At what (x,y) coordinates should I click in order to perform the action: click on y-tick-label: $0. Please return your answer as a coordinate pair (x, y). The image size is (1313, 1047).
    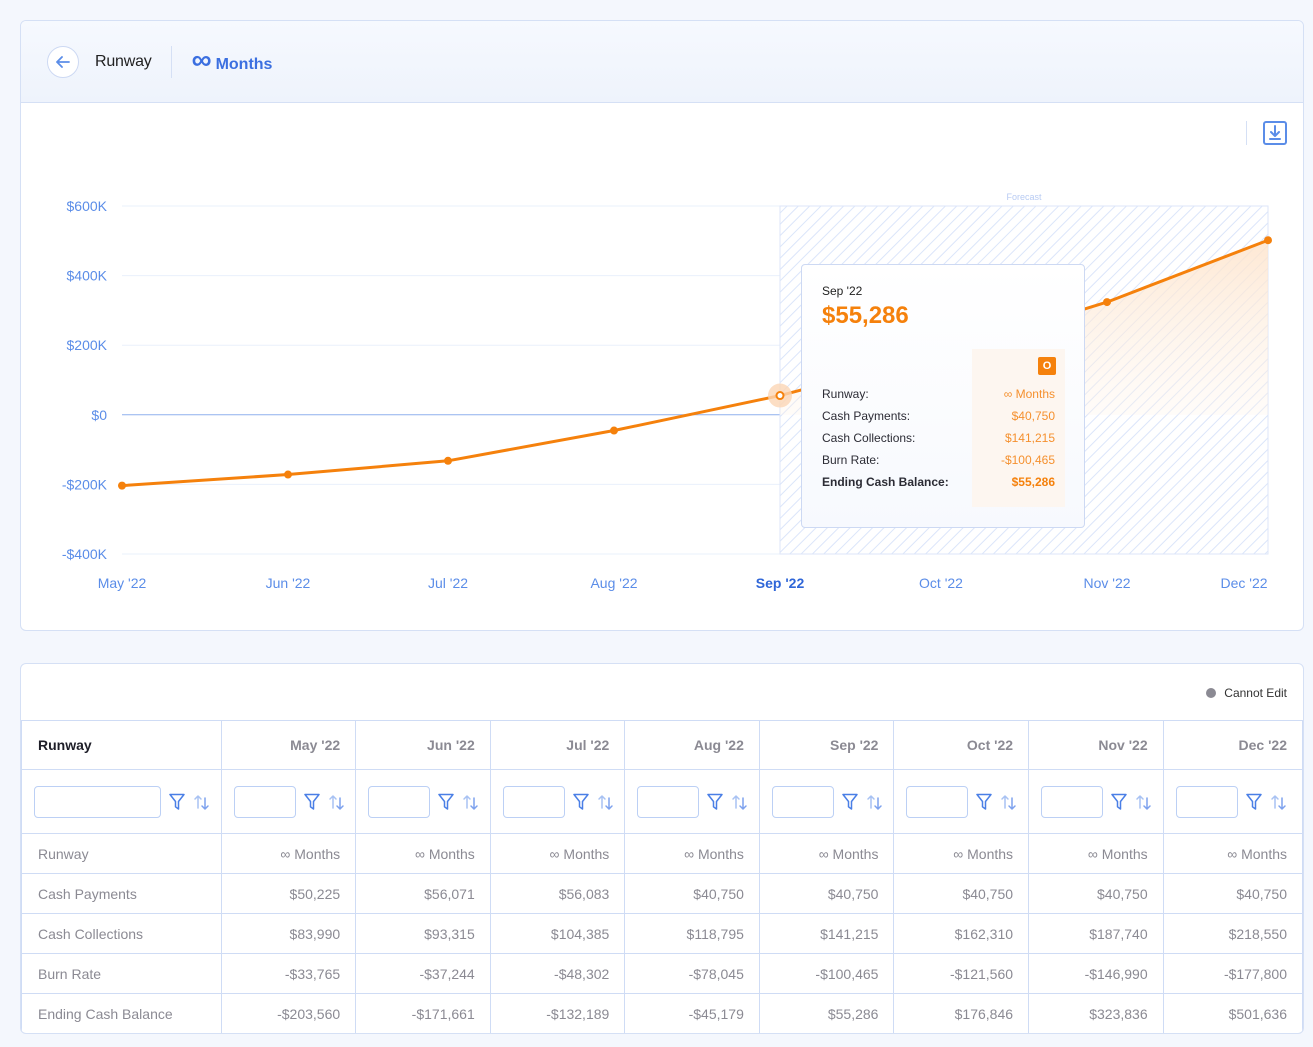
    Looking at the image, I should click on (99, 415).